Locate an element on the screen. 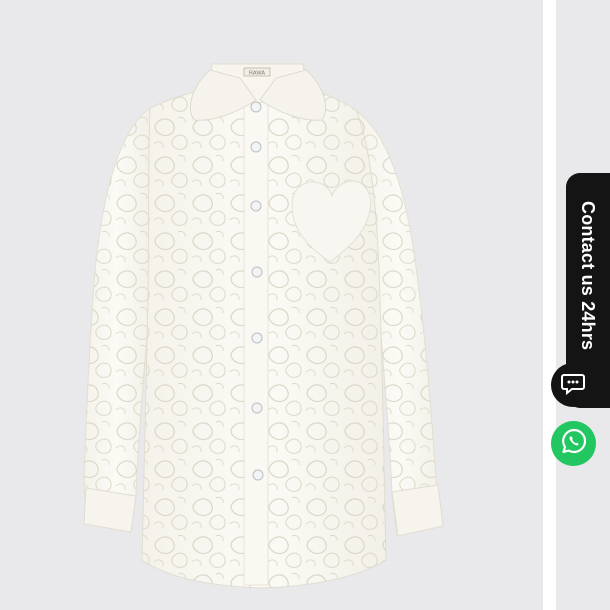 The width and height of the screenshot is (610, 610). whatsapp-icon is located at coordinates (574, 443).